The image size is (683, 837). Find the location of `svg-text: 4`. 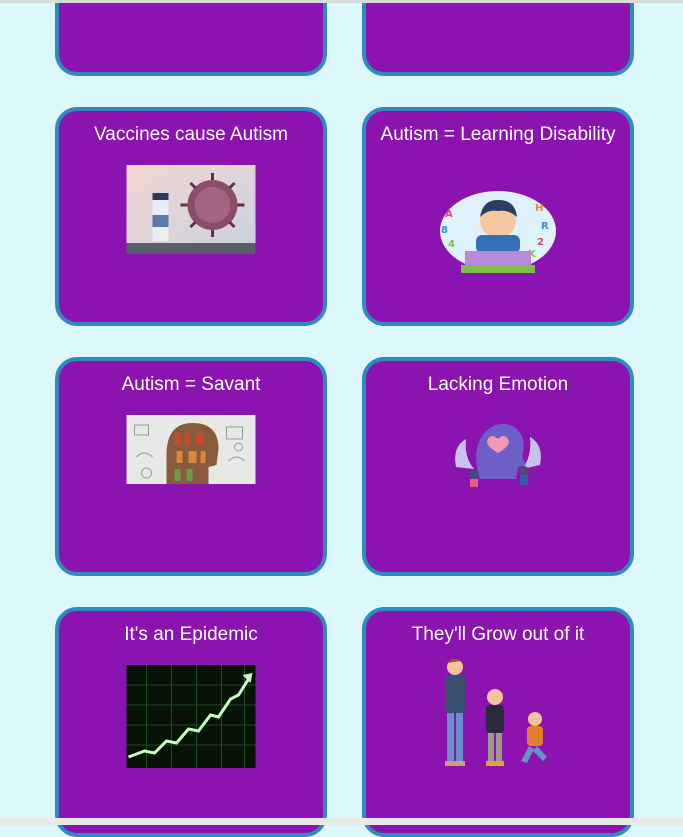

svg-text: 4 is located at coordinates (451, 244).